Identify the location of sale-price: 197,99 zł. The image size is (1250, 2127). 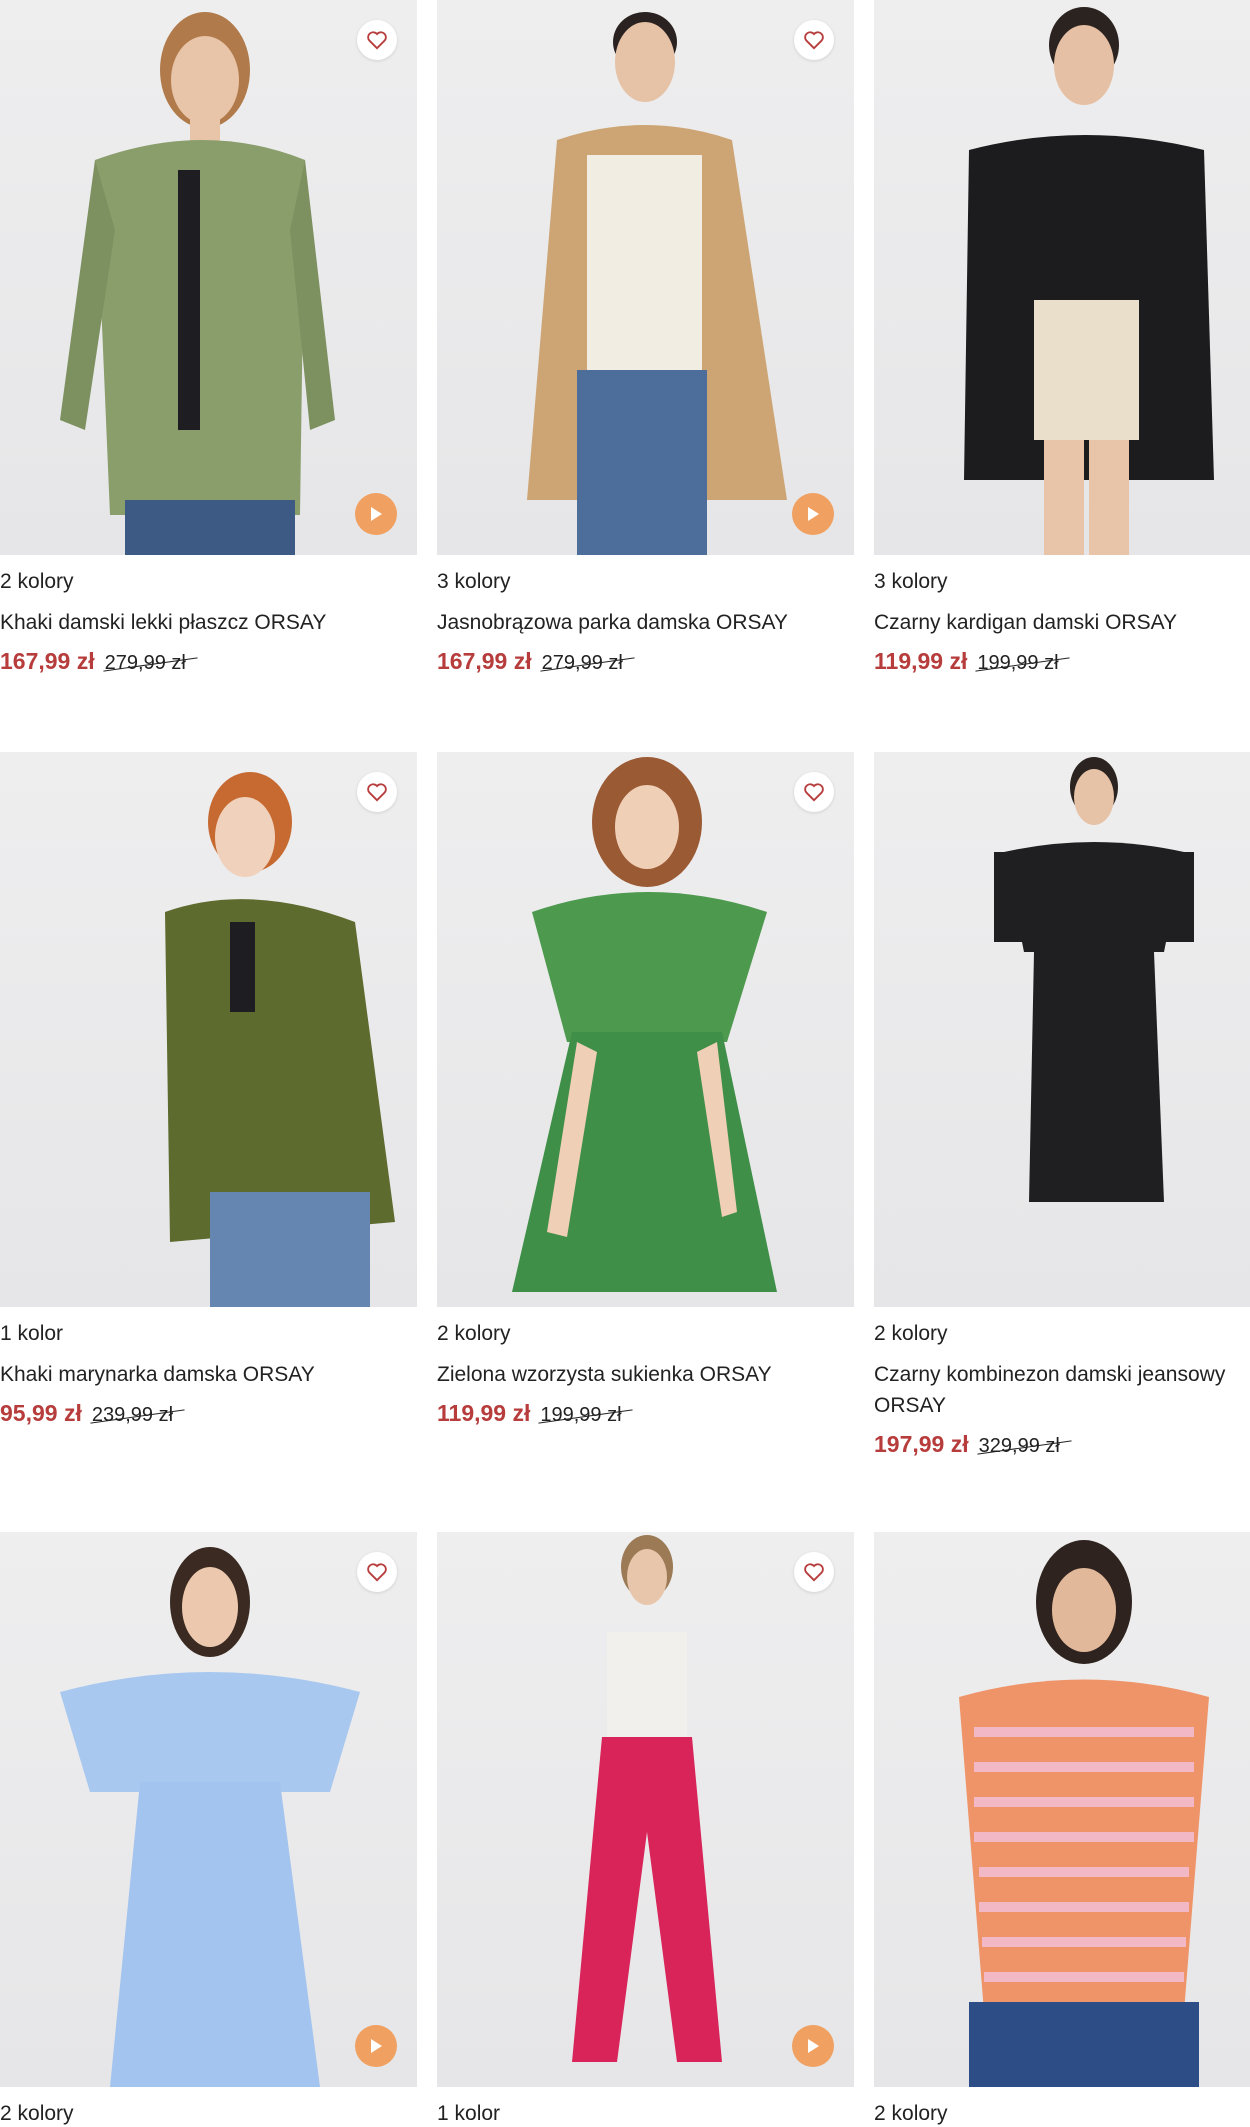
(921, 1444).